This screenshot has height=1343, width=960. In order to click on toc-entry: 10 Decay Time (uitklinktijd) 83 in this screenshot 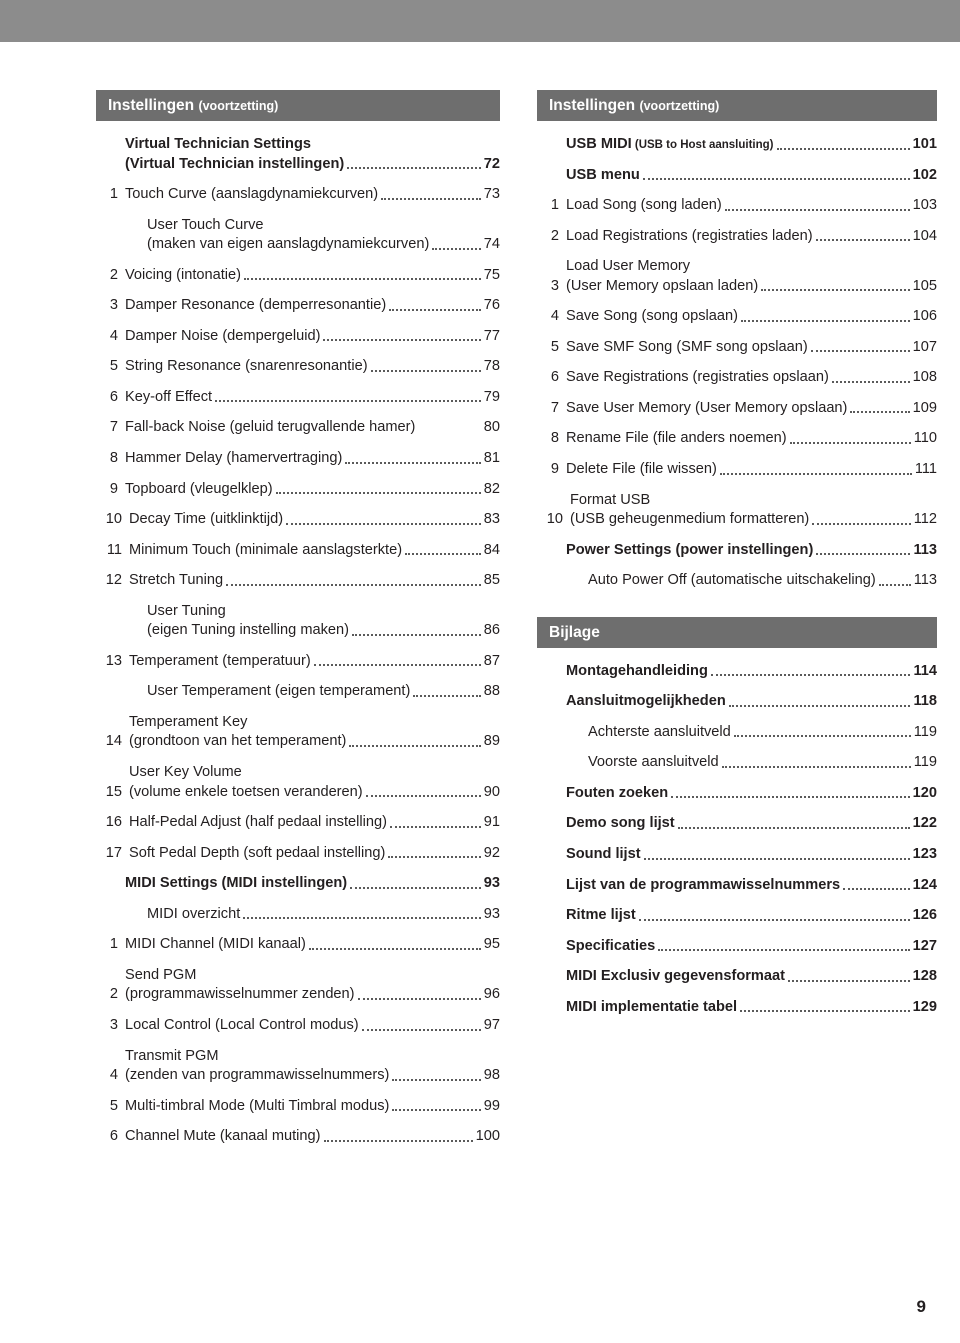, I will do `click(298, 520)`.